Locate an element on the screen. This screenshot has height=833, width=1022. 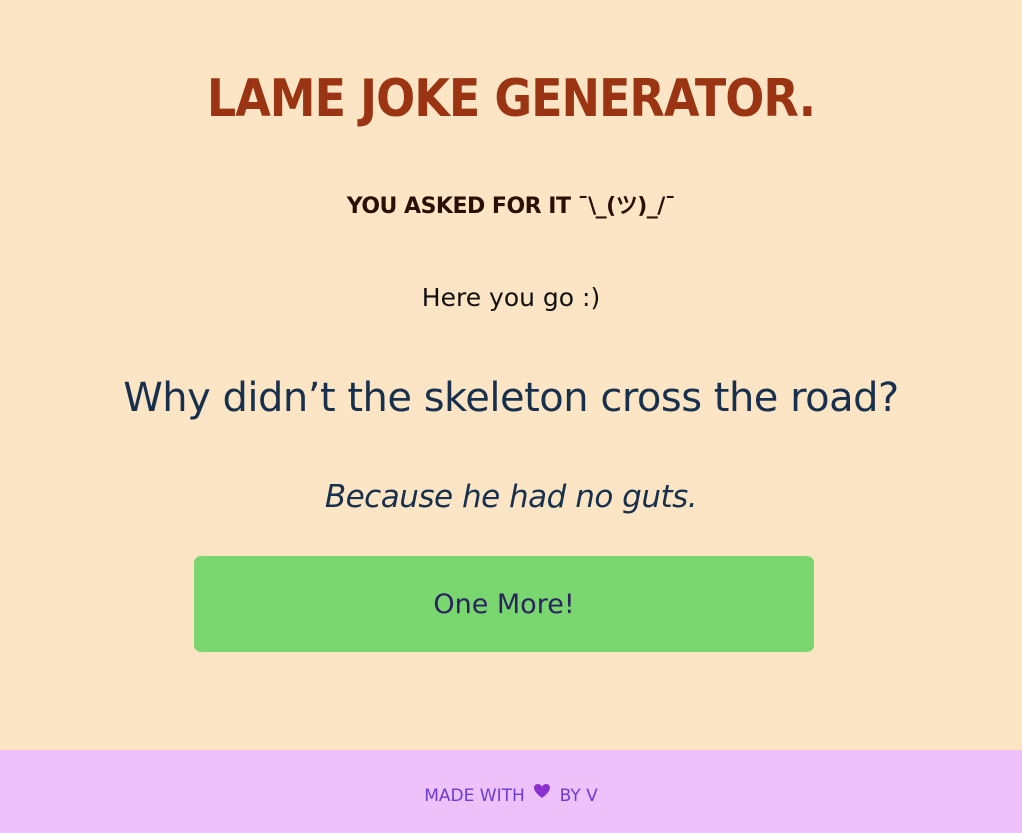
footer-credit: MADE WITH BY V is located at coordinates (511, 796).